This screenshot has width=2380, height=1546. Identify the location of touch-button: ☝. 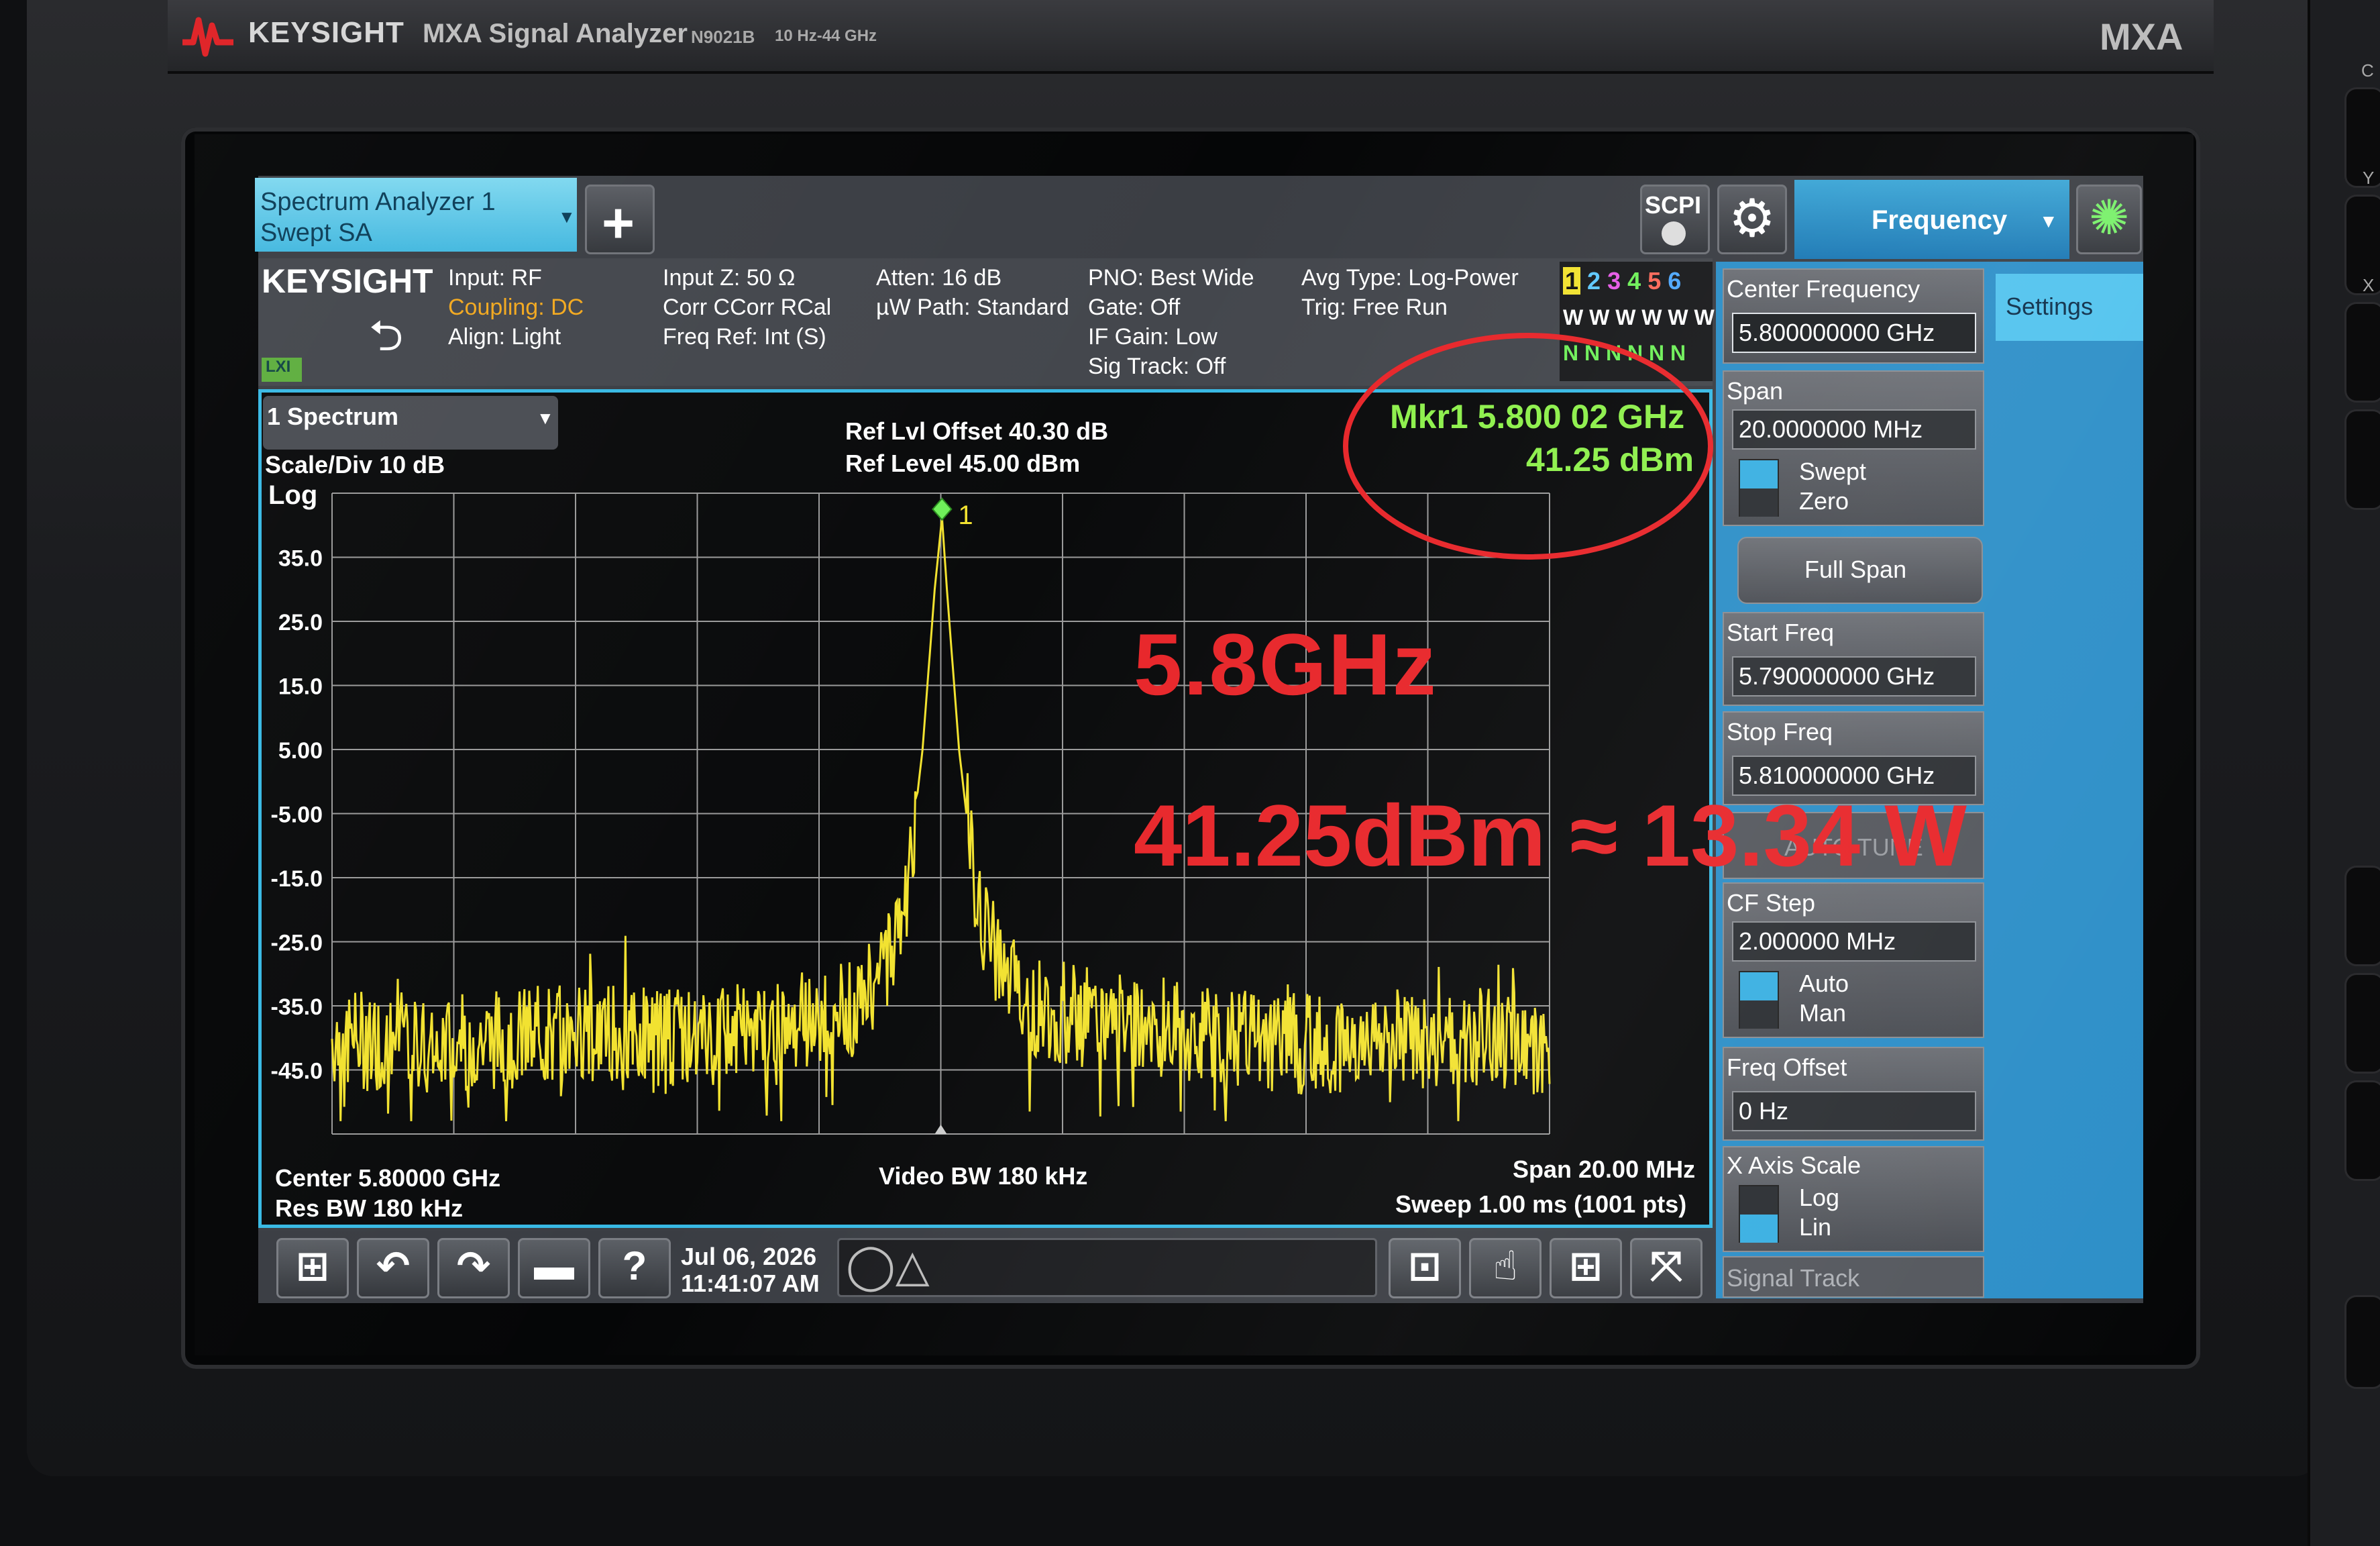
(1505, 1268).